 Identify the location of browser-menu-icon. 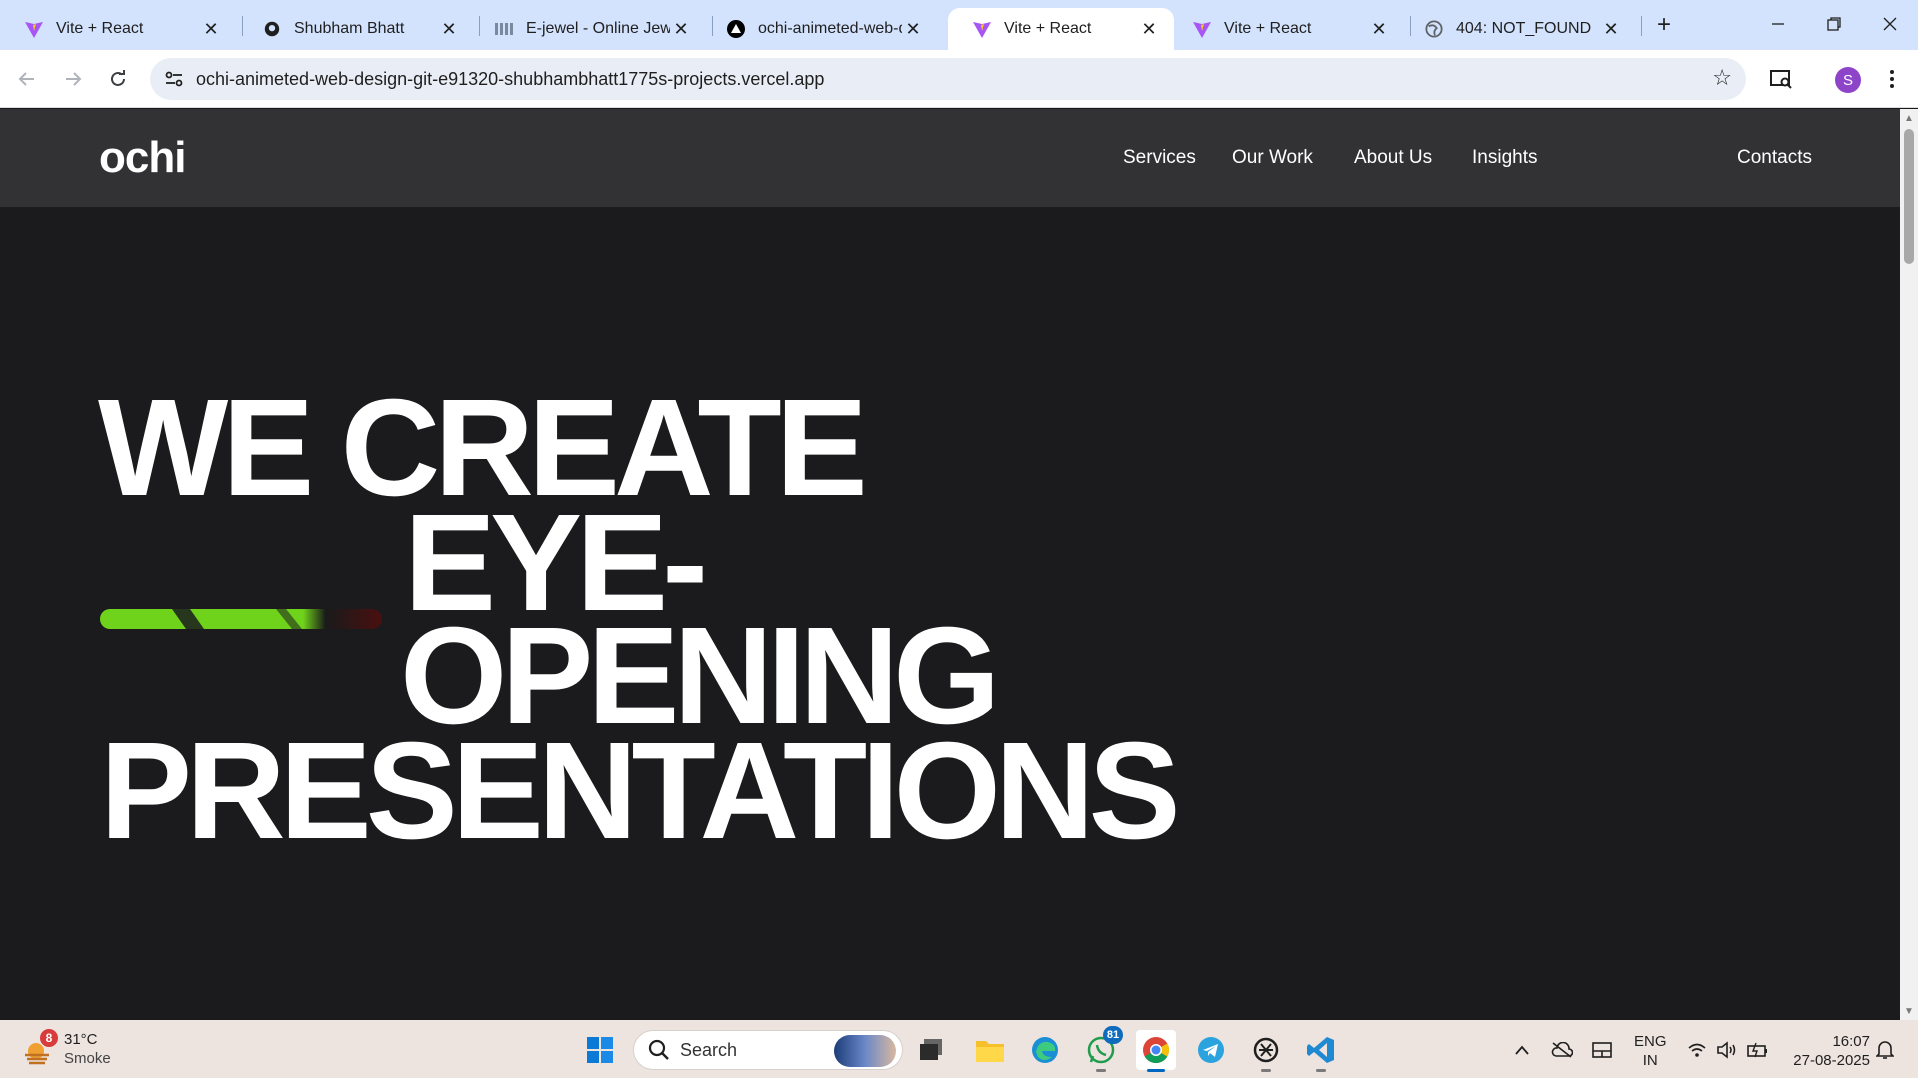
(1892, 79).